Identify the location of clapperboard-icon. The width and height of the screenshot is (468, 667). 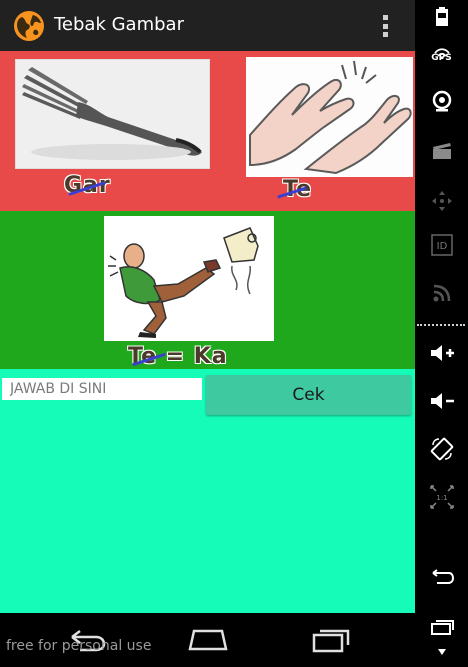
(442, 151).